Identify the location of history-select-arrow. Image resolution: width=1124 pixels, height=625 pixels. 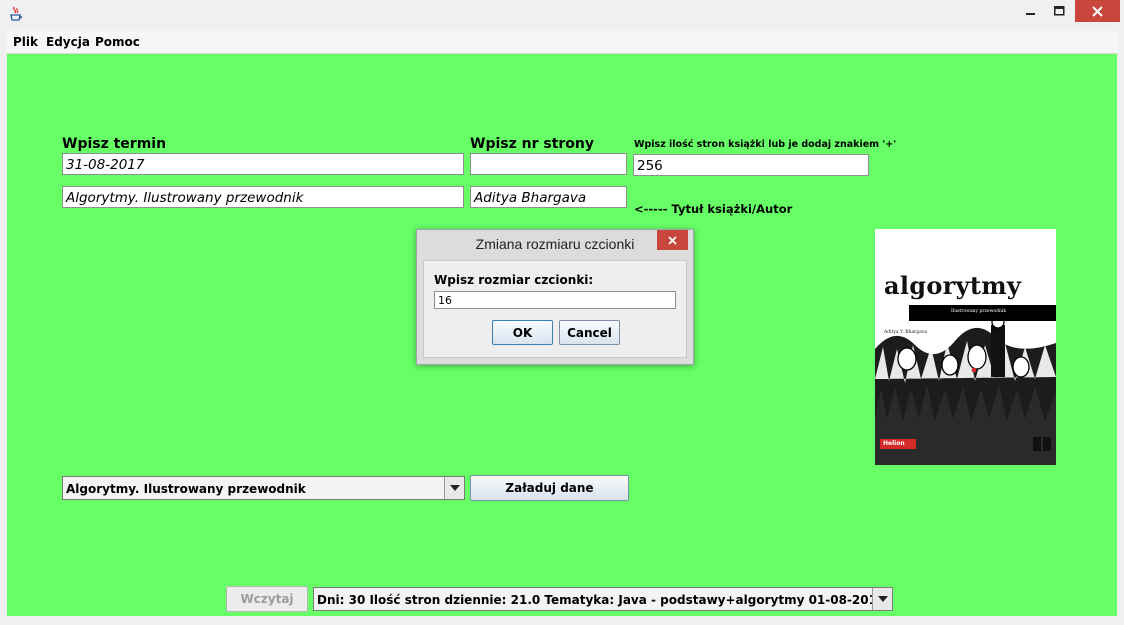
(882, 599).